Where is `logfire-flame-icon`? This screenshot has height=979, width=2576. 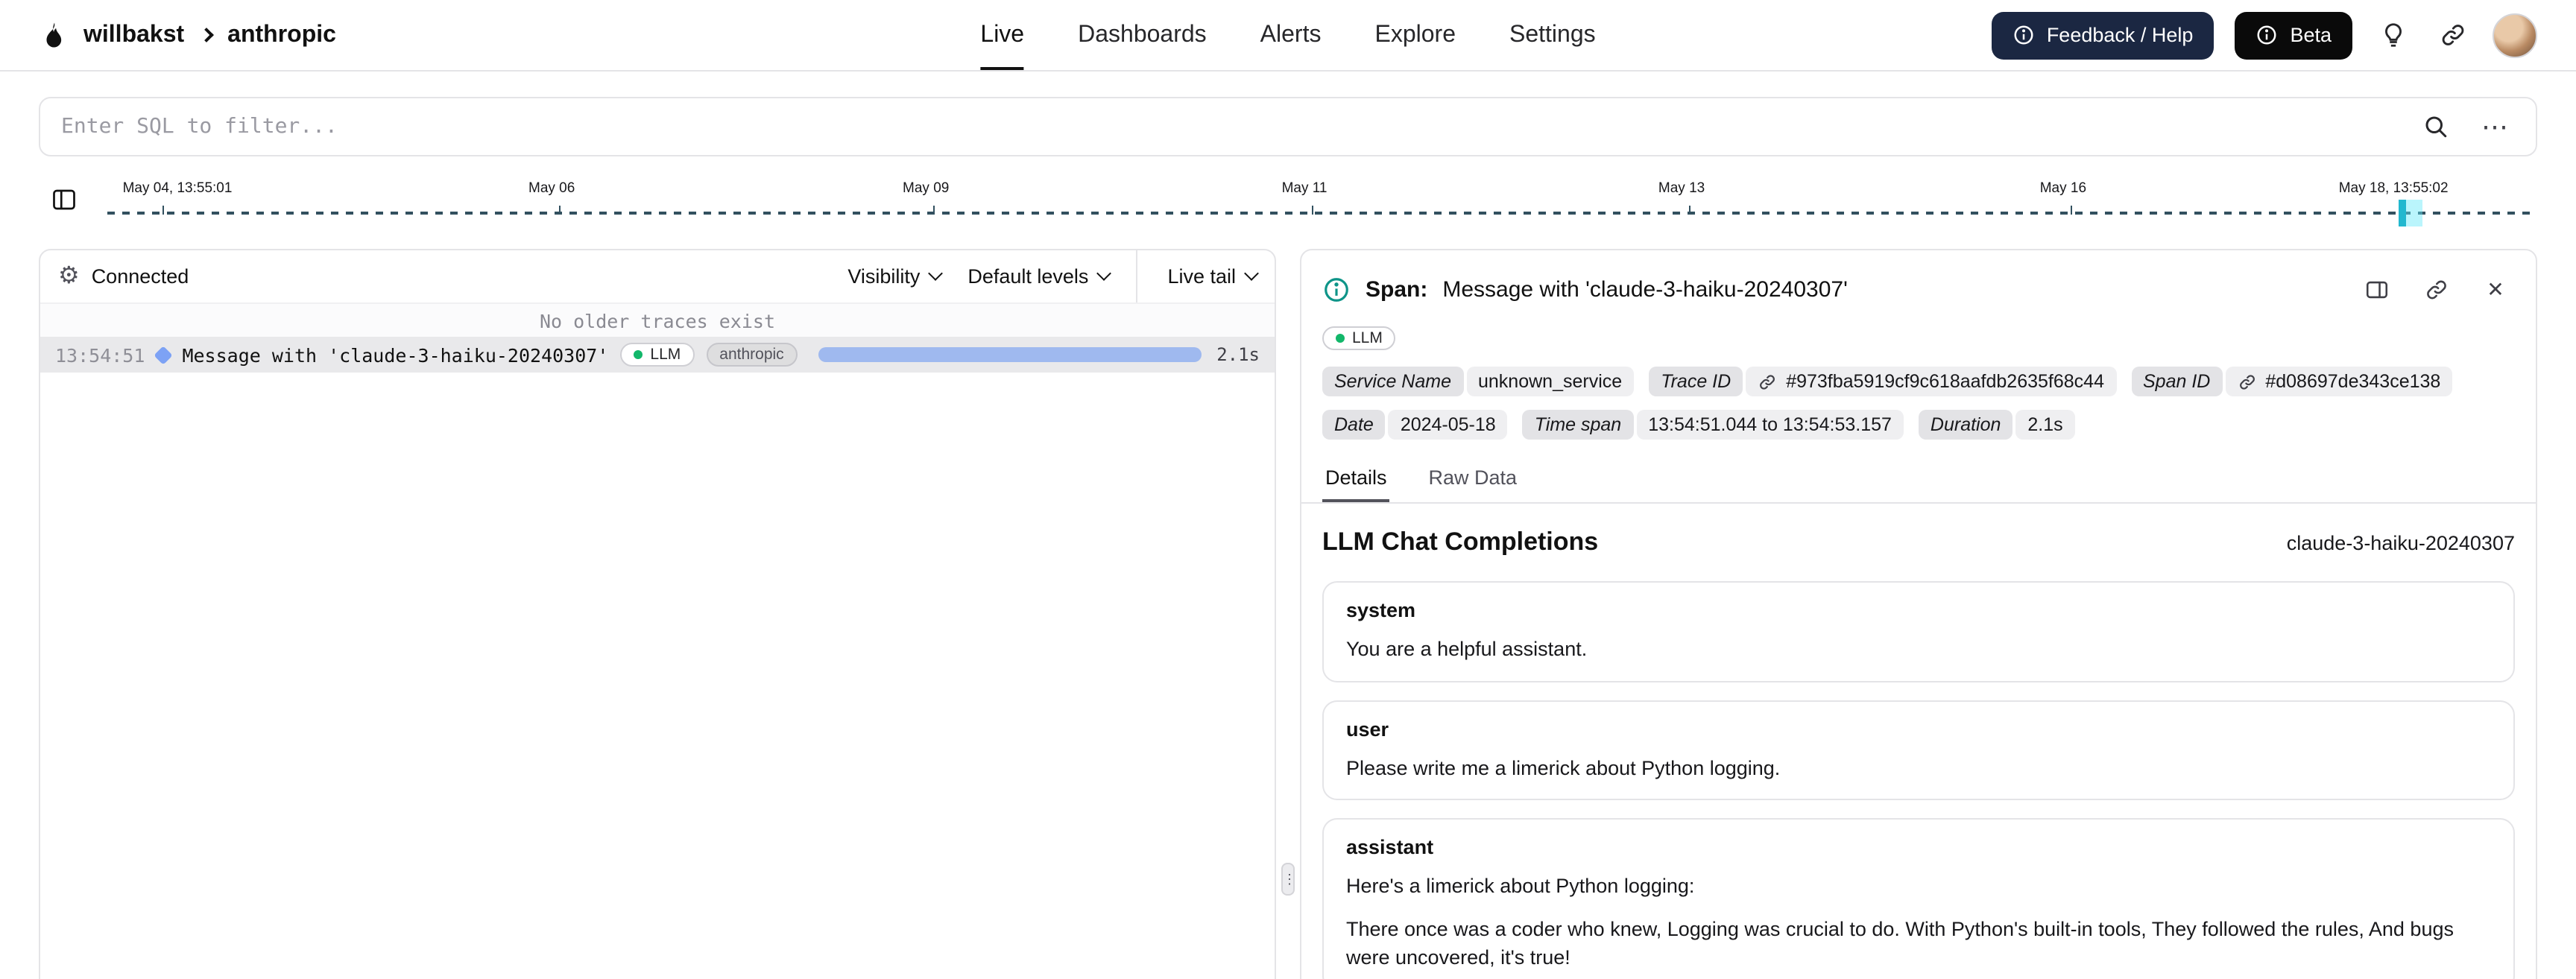 logfire-flame-icon is located at coordinates (54, 35).